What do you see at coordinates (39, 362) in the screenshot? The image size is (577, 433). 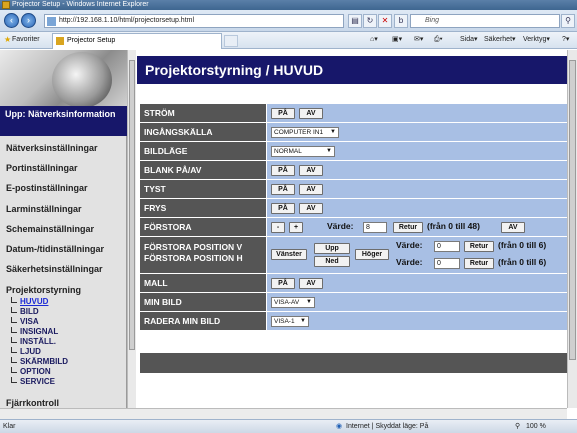 I see `sidebar-subitem-skarmbild: SKÄRMBILD` at bounding box center [39, 362].